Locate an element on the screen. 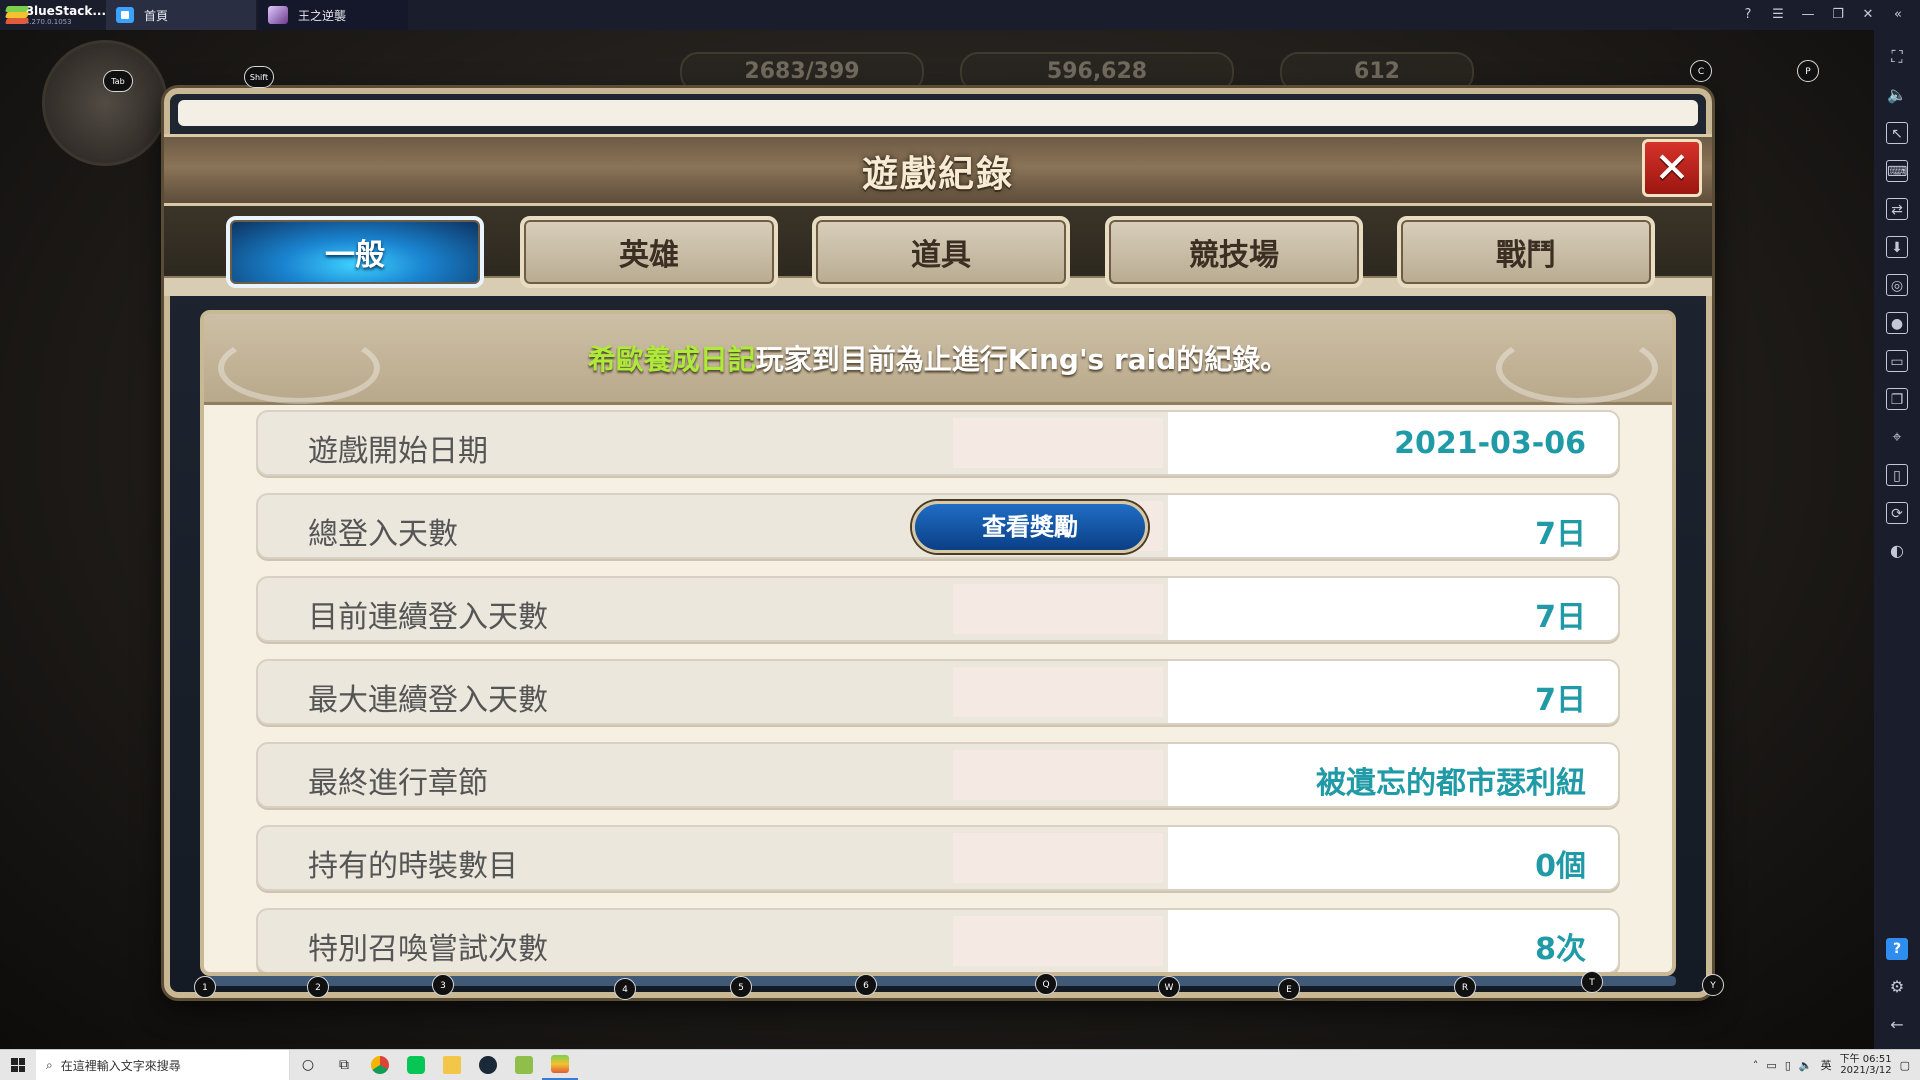  view-reward-button: 查看獎勵 is located at coordinates (1030, 527).